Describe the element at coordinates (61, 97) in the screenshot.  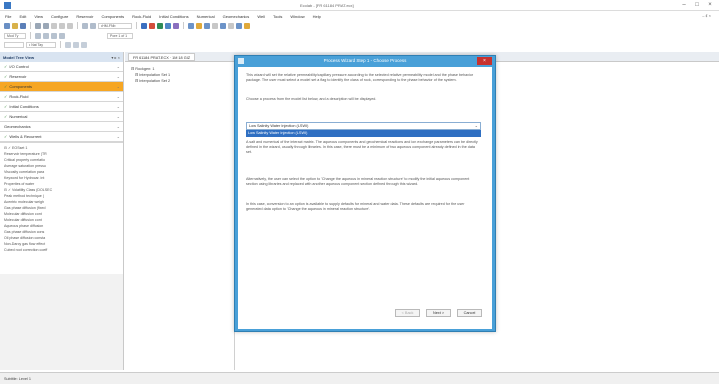
I see `section-rock-fluid: ✓ Rock-Fluid ⌄` at that location.